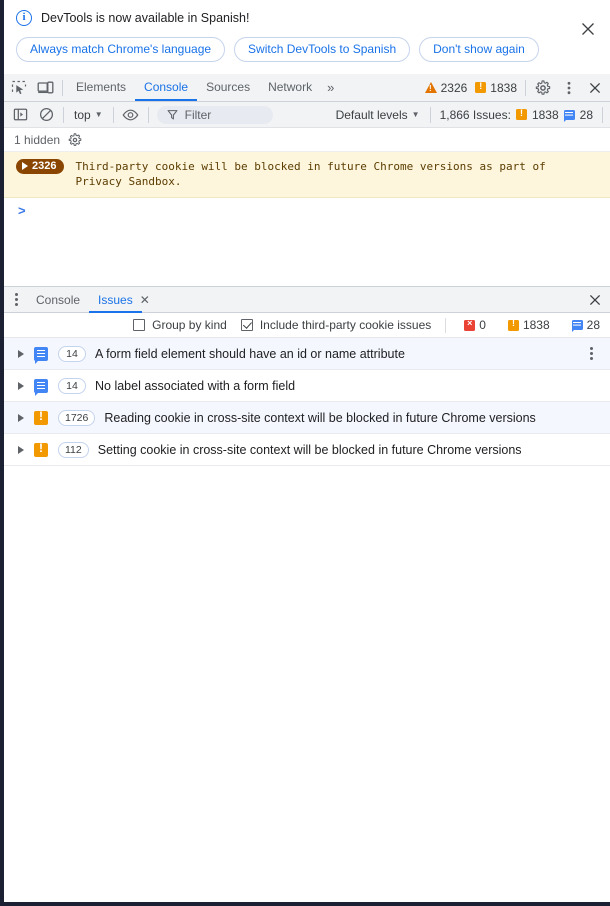 The width and height of the screenshot is (610, 906). I want to click on filter-placeholder: Filter, so click(198, 114).